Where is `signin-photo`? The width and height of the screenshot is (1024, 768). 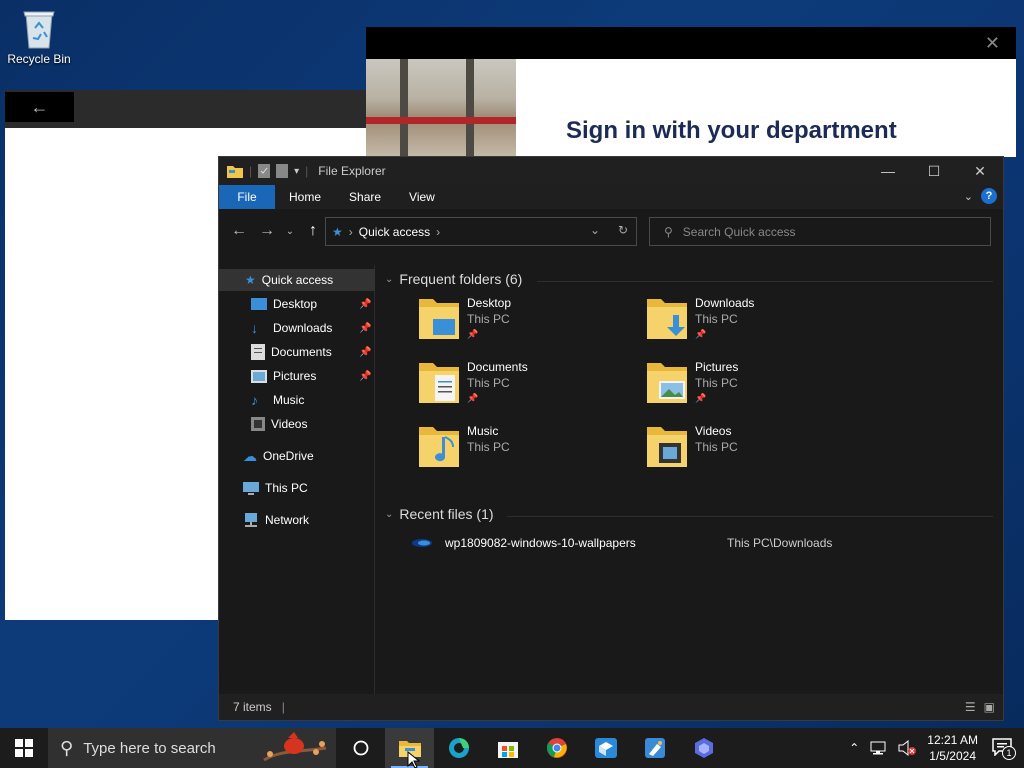
signin-photo is located at coordinates (441, 108).